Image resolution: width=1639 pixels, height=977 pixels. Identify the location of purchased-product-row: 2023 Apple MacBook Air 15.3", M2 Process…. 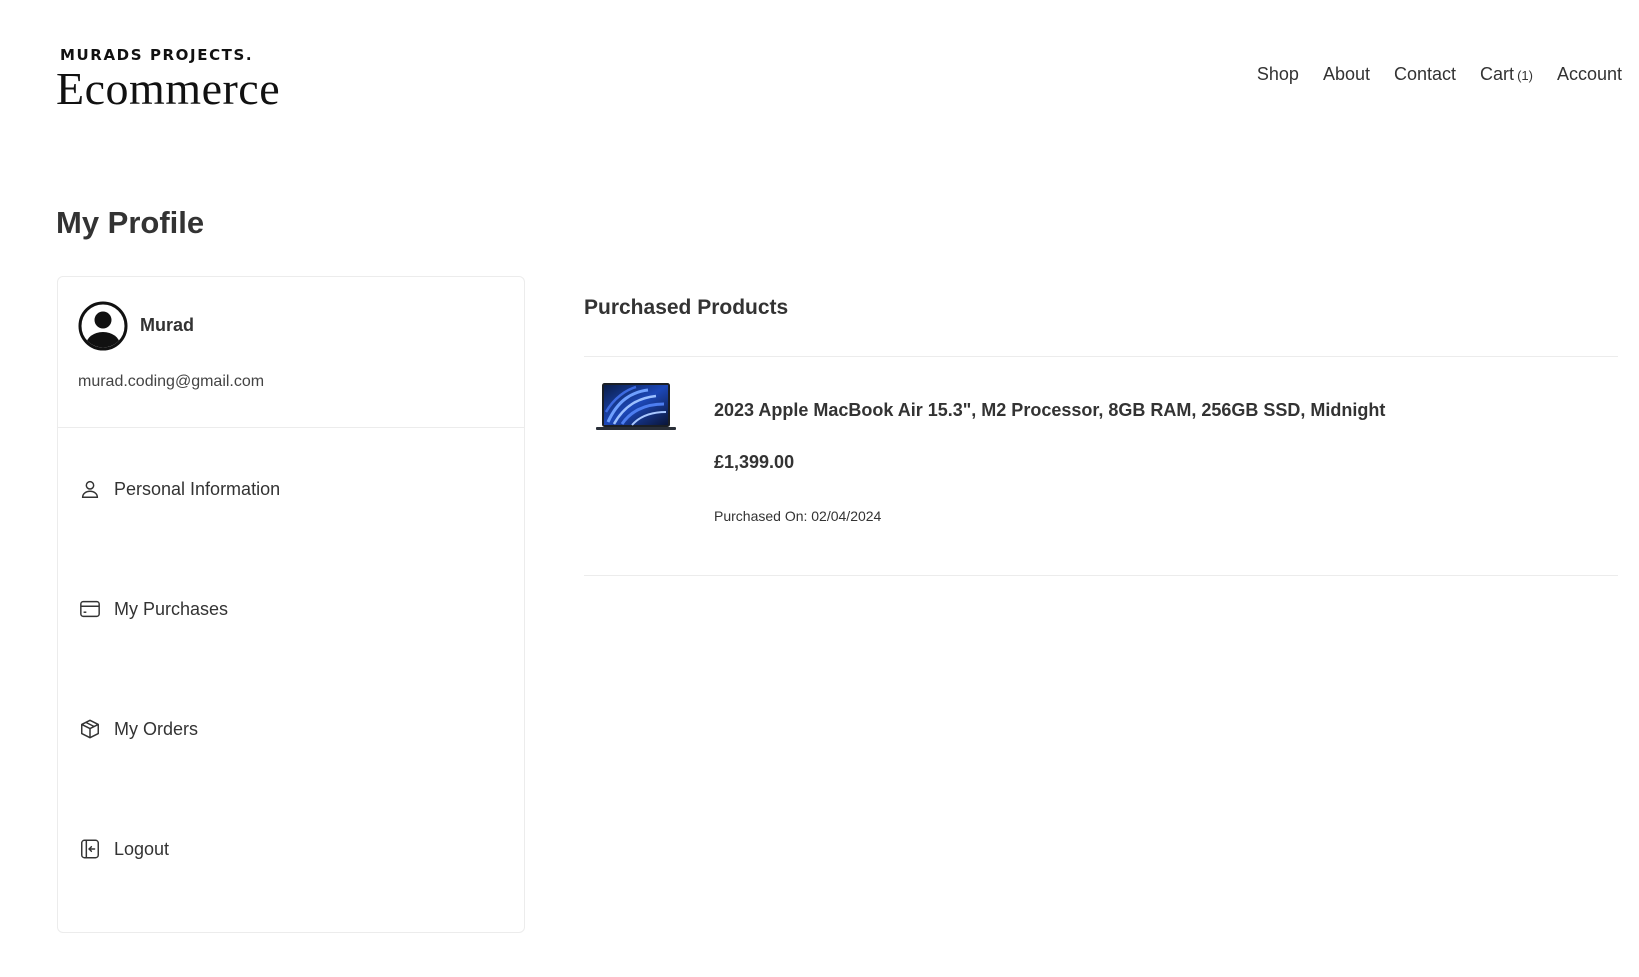
(1101, 464).